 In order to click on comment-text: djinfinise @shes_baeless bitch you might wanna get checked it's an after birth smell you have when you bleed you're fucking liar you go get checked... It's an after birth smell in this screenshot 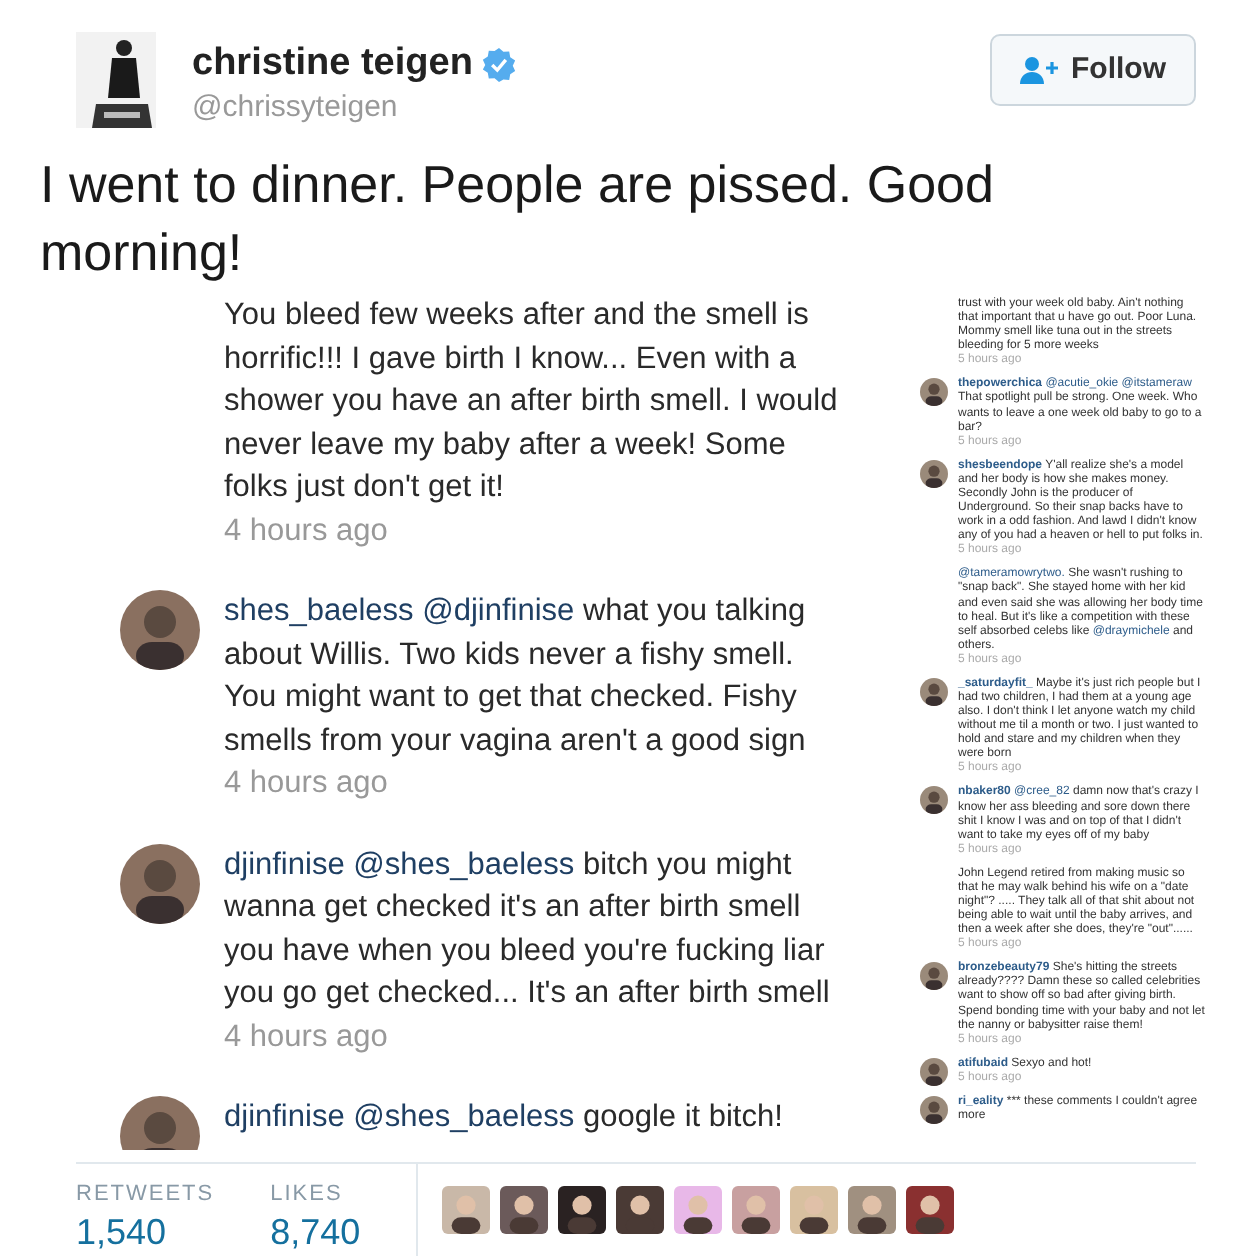, I will do `click(528, 929)`.